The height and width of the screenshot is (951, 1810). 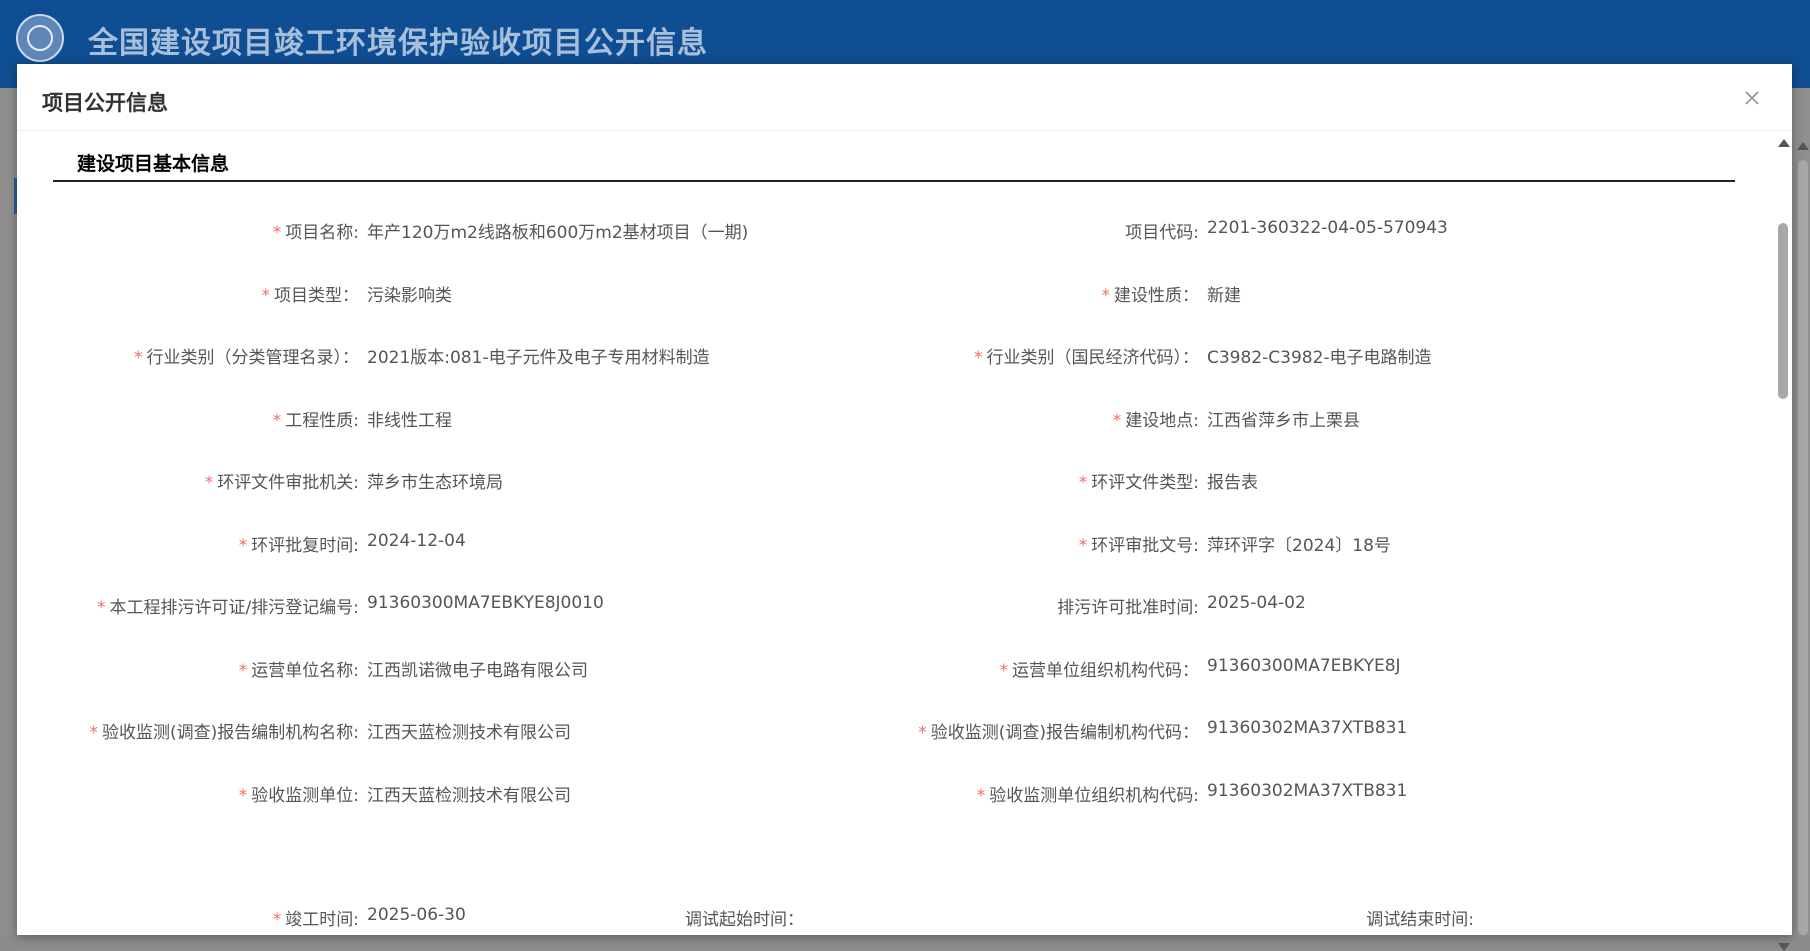 I want to click on field-value: 污染影响类, so click(x=409, y=296).